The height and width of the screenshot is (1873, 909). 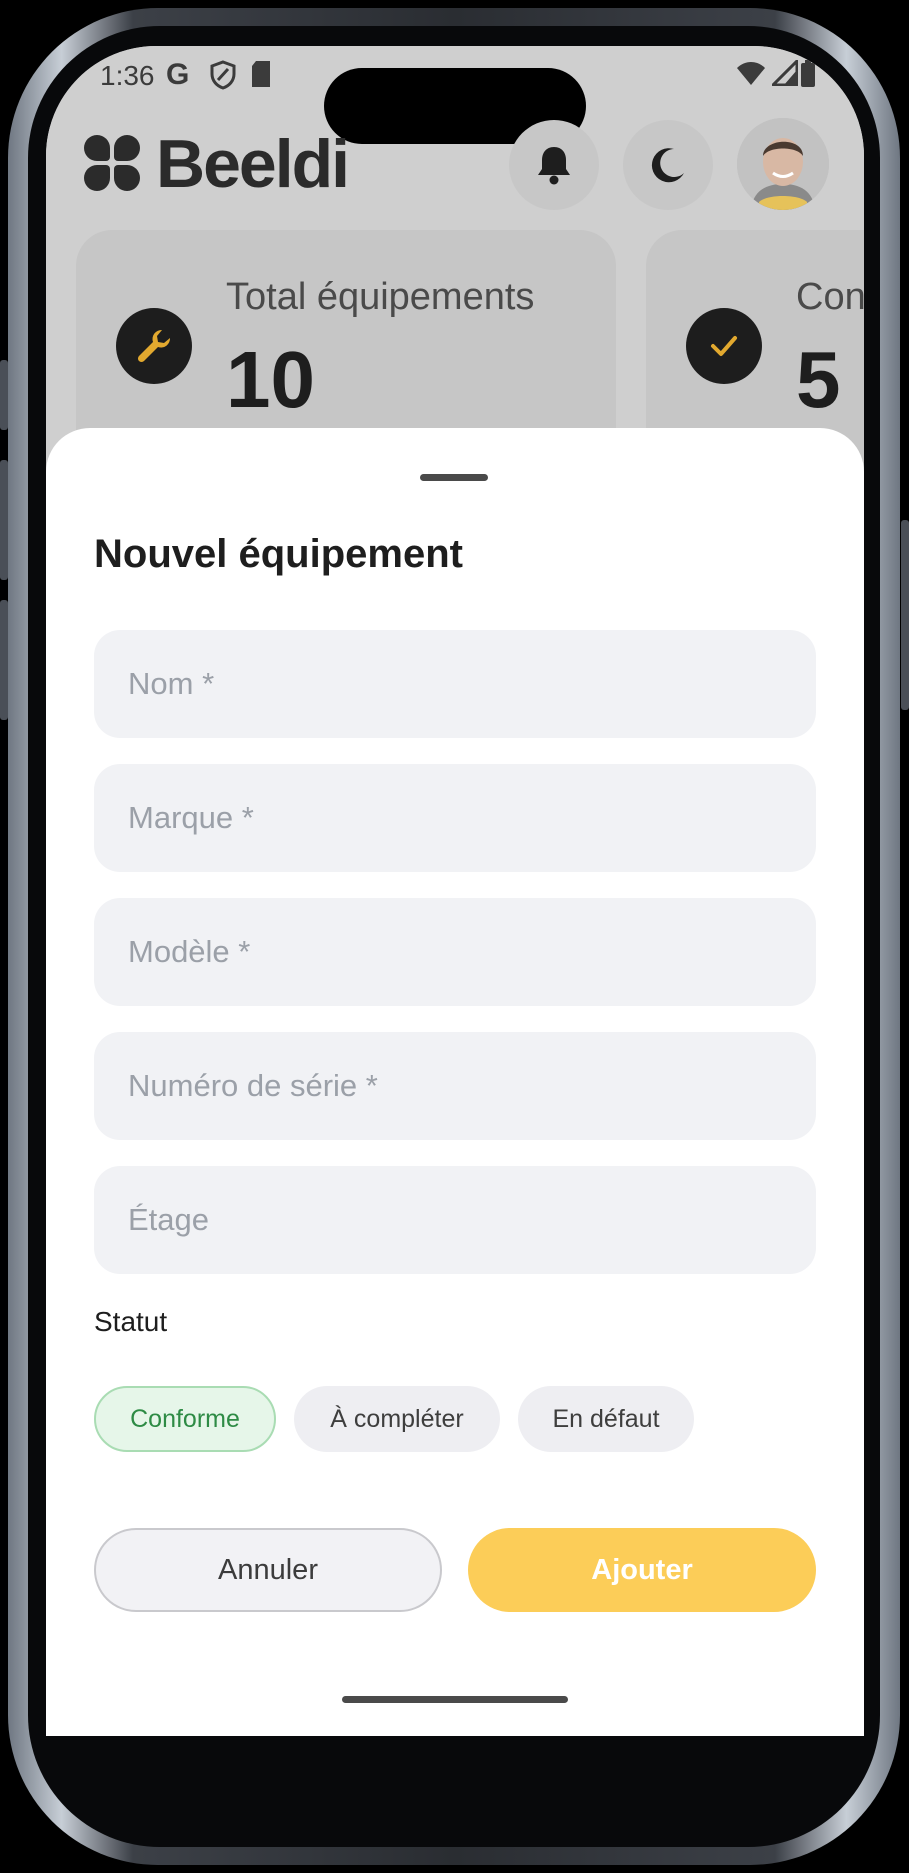 I want to click on avatar-photo, so click(x=783, y=164).